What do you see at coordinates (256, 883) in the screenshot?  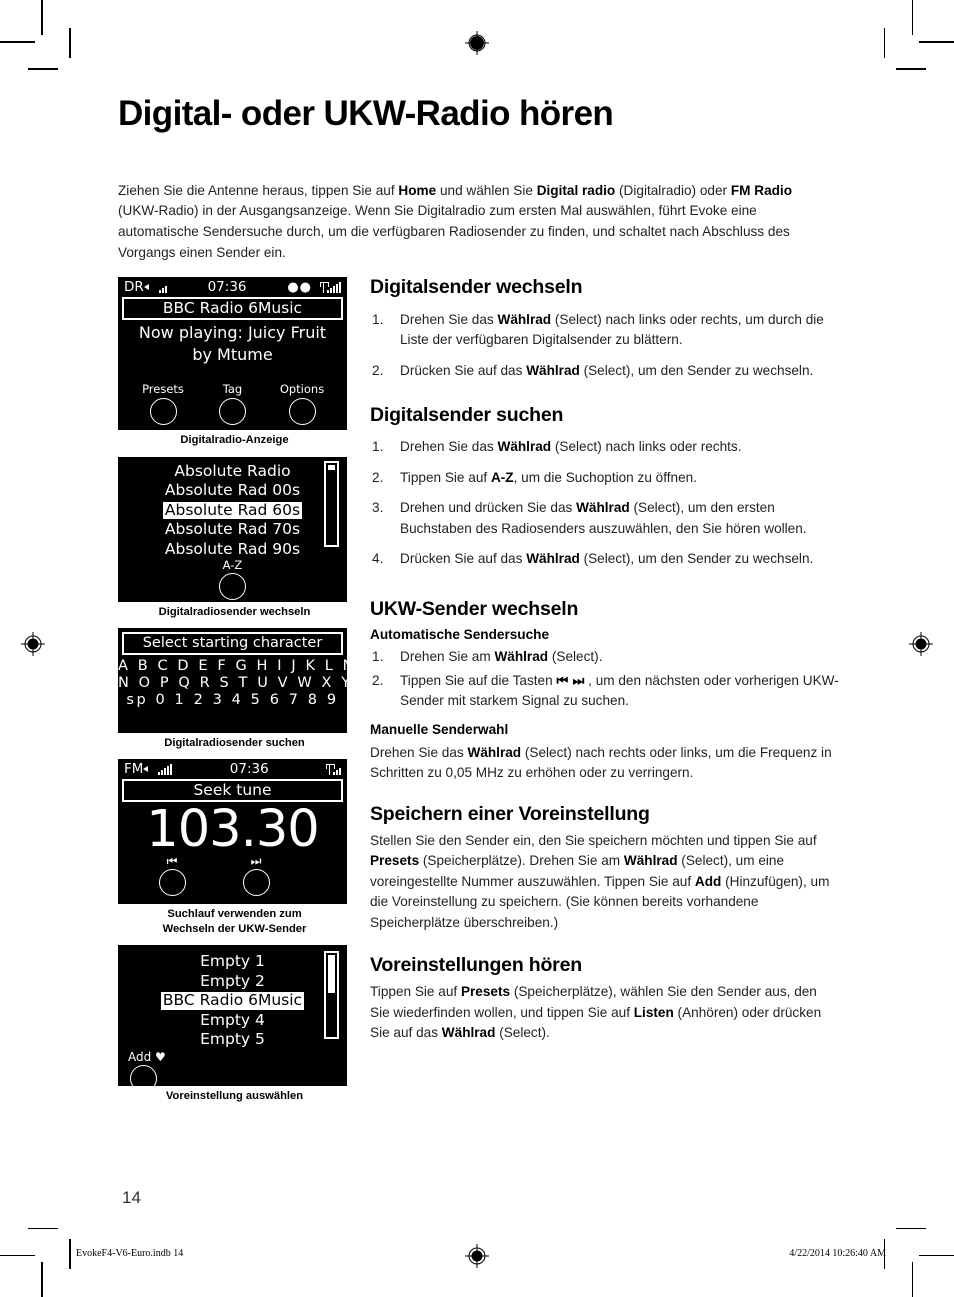 I see `softkey-seek-forward-button` at bounding box center [256, 883].